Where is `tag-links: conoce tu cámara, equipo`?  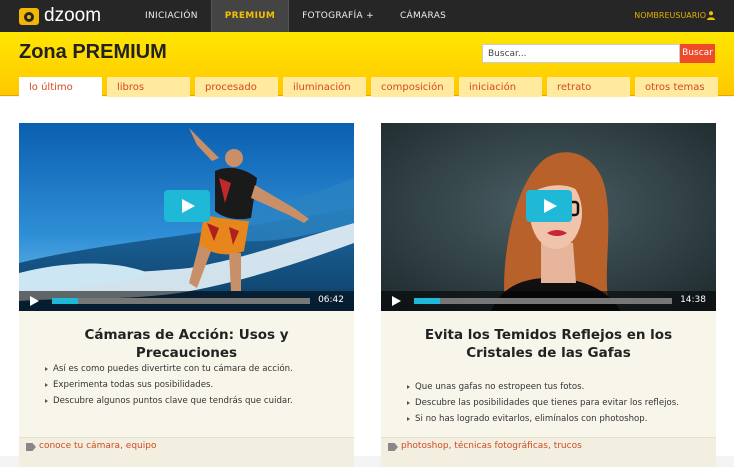 tag-links: conoce tu cámara, equipo is located at coordinates (97, 446).